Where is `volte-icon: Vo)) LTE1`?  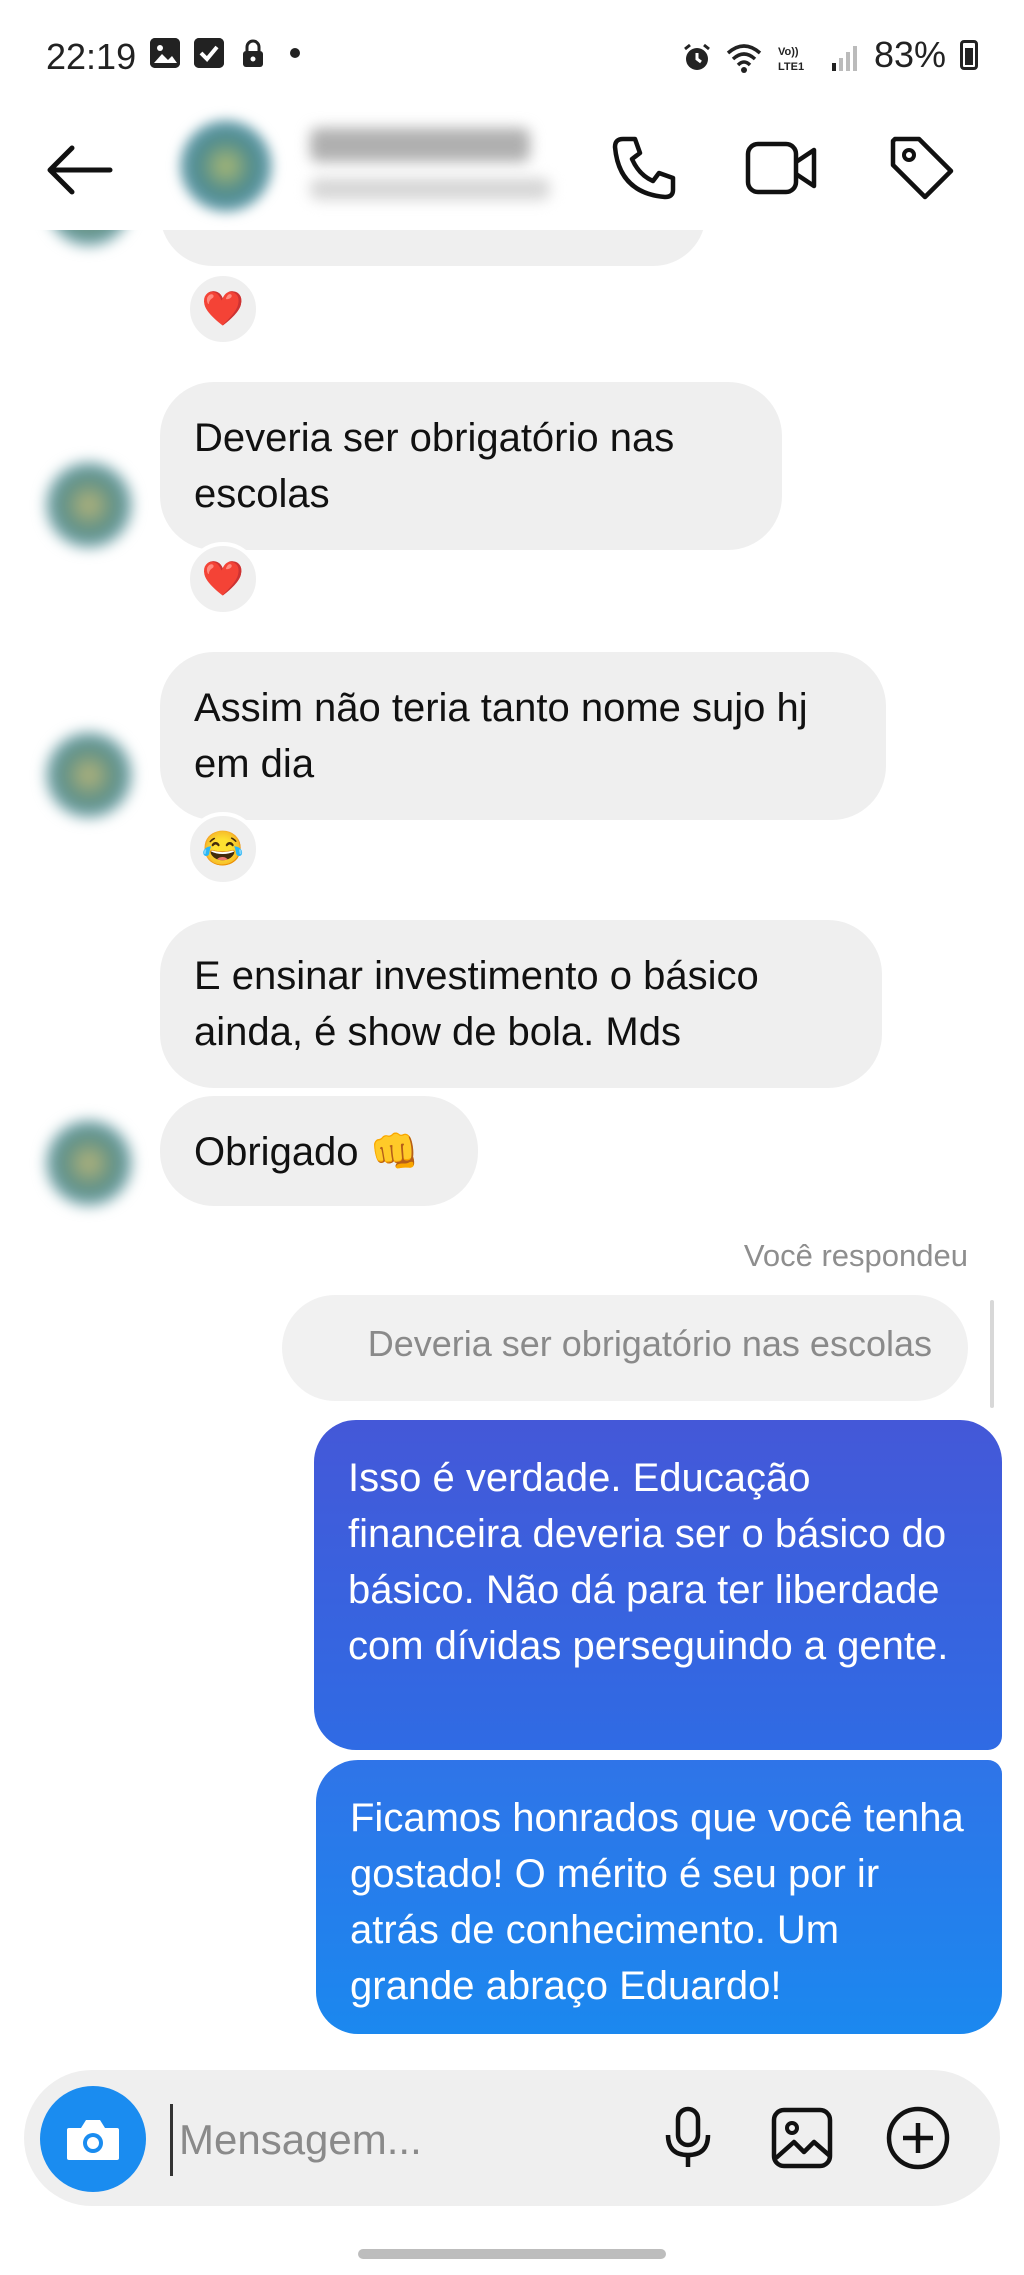 volte-icon: Vo)) LTE1 is located at coordinates (796, 56).